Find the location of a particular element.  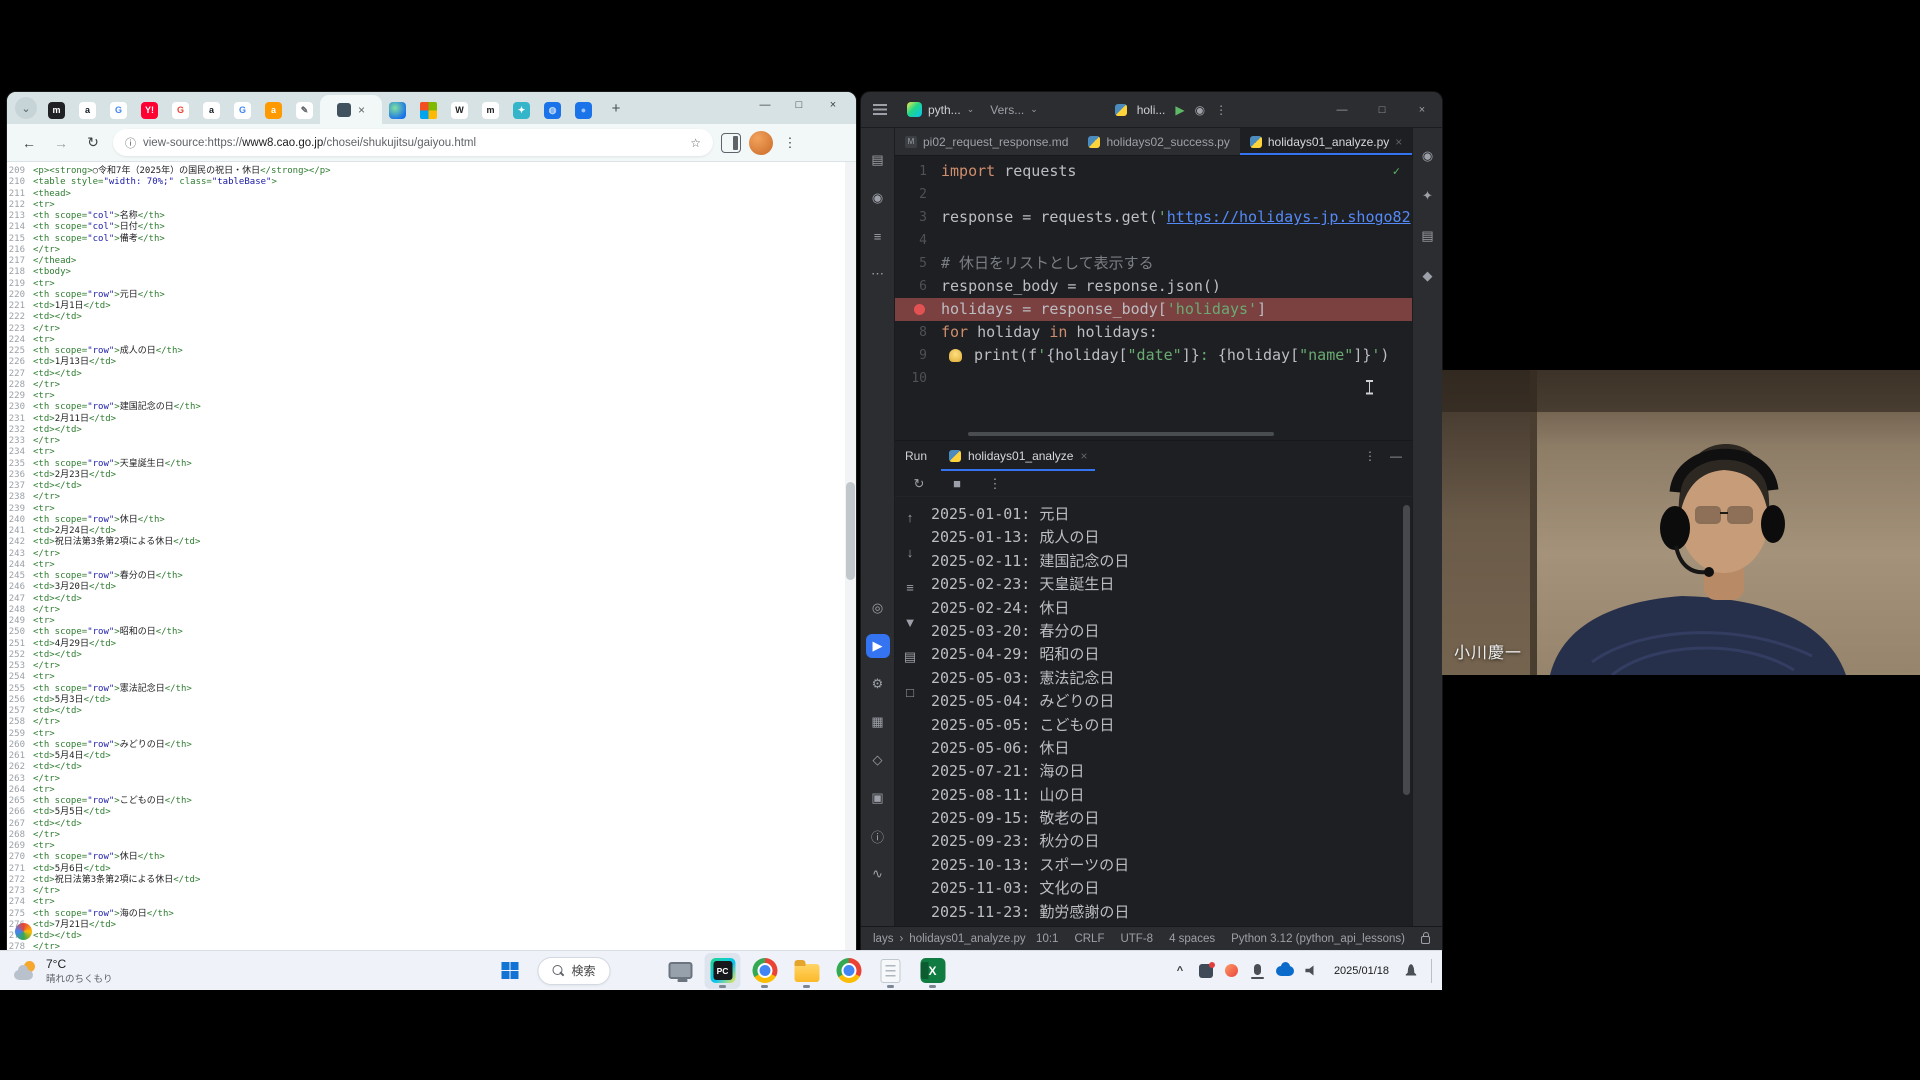

project-widget: pyth... ⌄ is located at coordinates (940, 110).